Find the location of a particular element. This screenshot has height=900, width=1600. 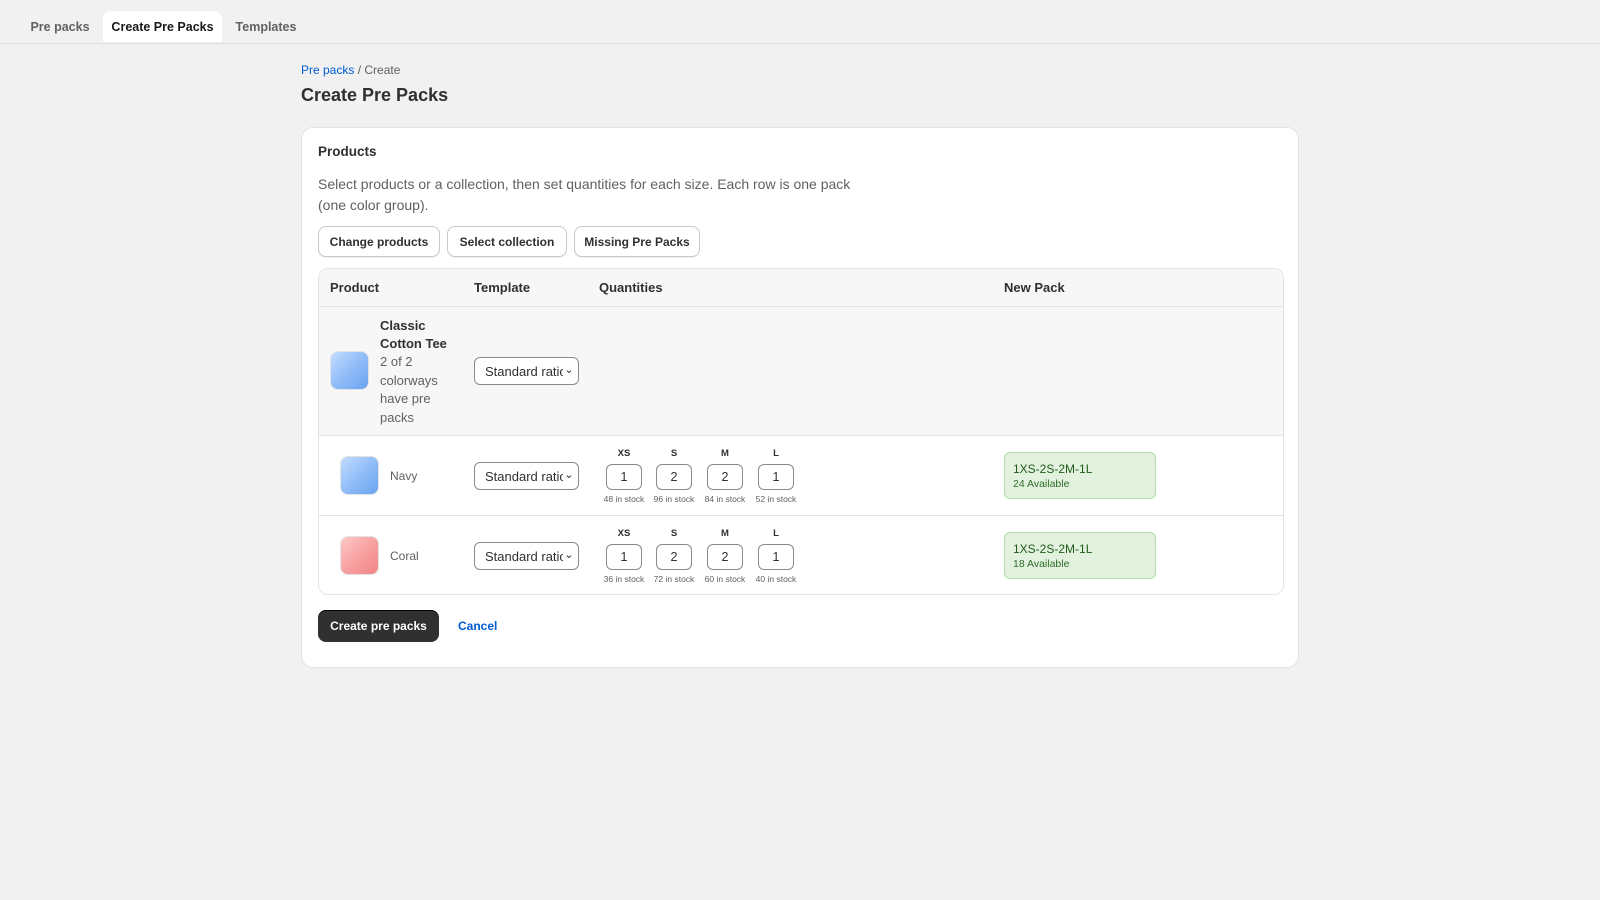

new-pack-badge: 1XS-2S-2M-1L 18 Available is located at coordinates (1080, 555).